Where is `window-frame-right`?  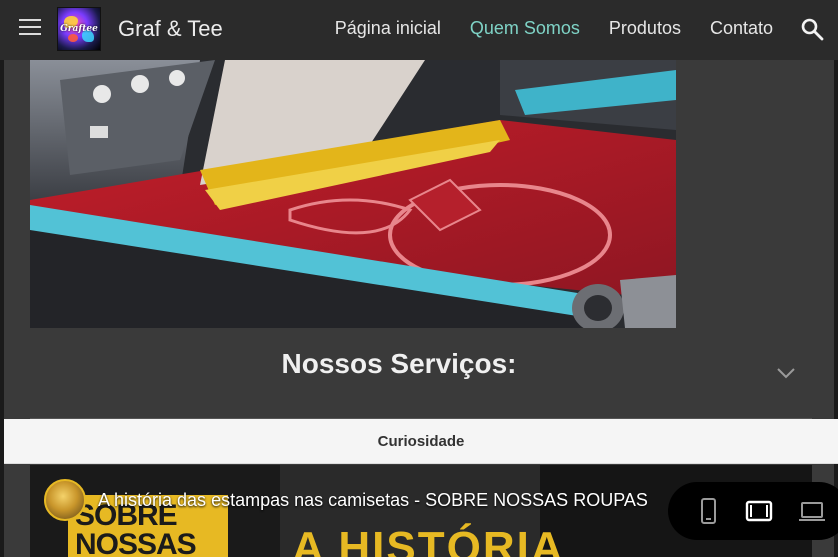
window-frame-right is located at coordinates (836, 278).